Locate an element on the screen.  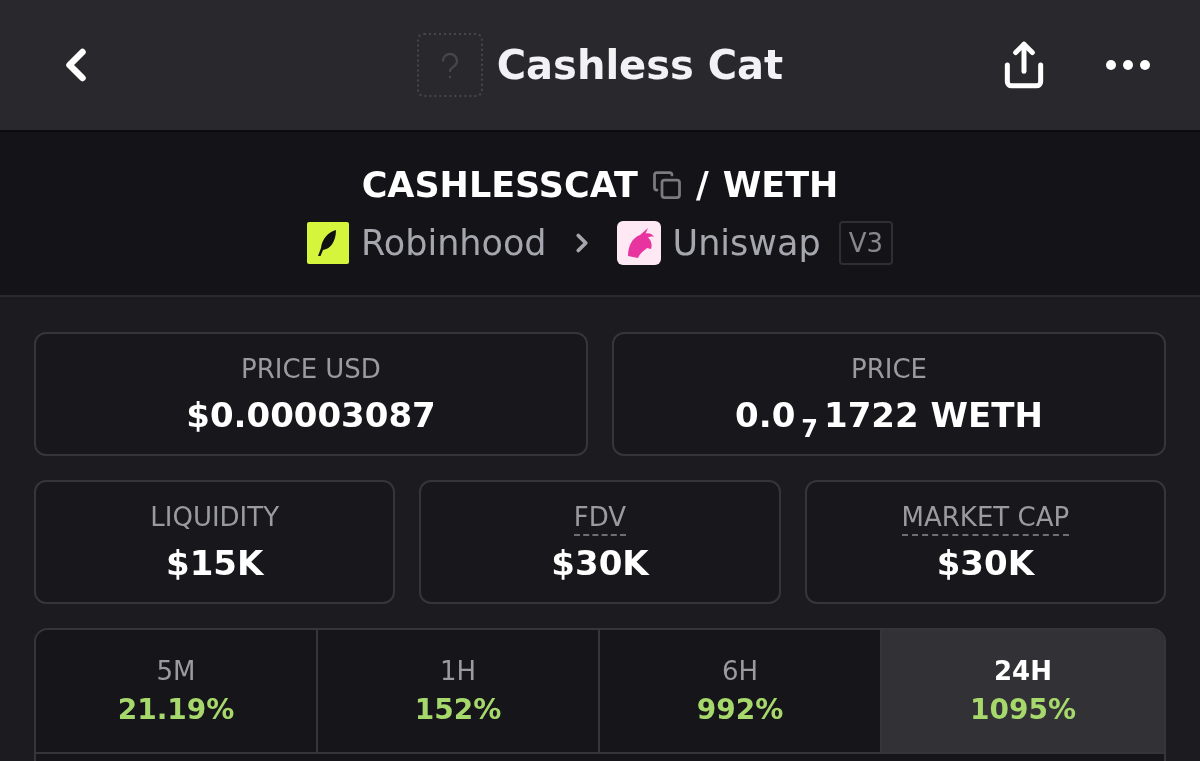
token-title: Cashless Cat is located at coordinates (640, 65).